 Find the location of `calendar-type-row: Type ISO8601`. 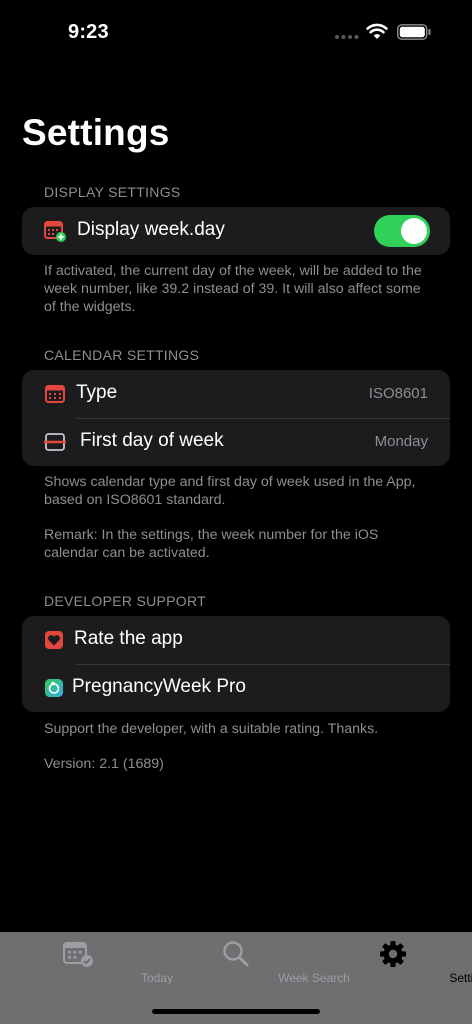

calendar-type-row: Type ISO8601 is located at coordinates (236, 394).